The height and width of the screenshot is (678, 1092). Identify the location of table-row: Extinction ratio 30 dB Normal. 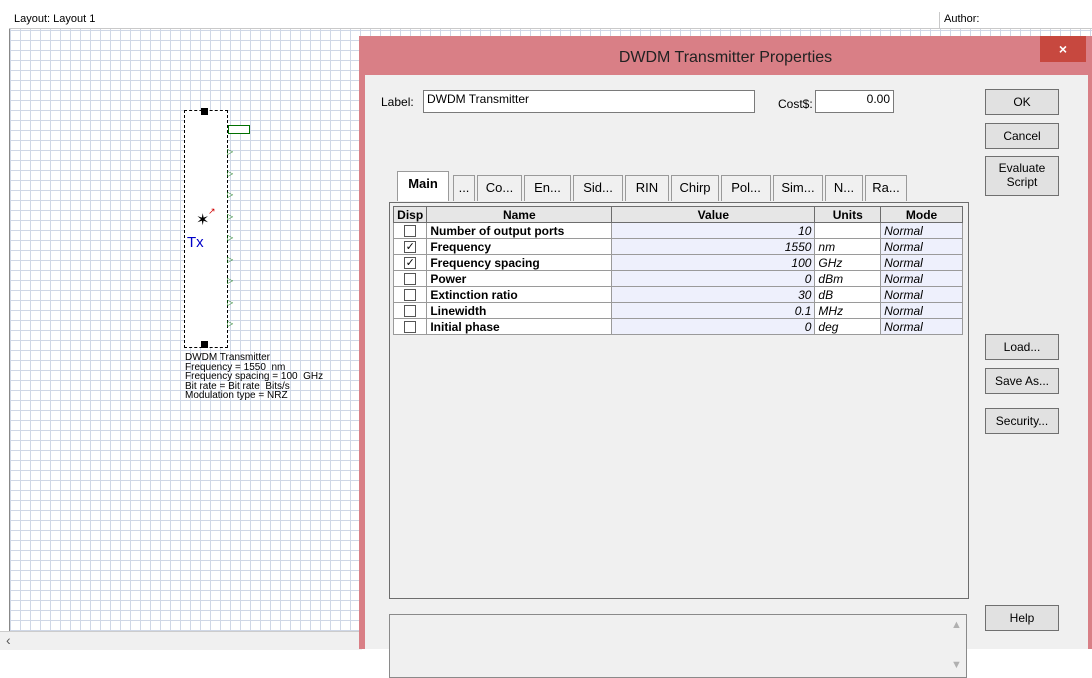
(677, 294).